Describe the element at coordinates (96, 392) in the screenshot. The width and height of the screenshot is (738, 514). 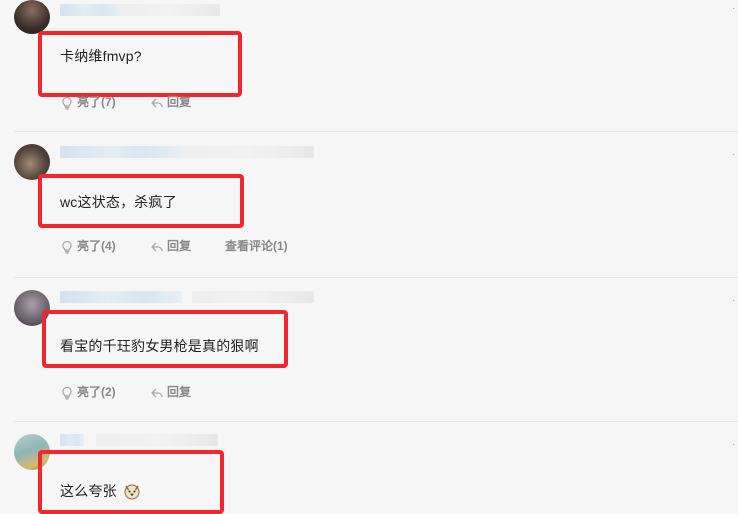
I see `like-count-label: 亮了(2)` at that location.